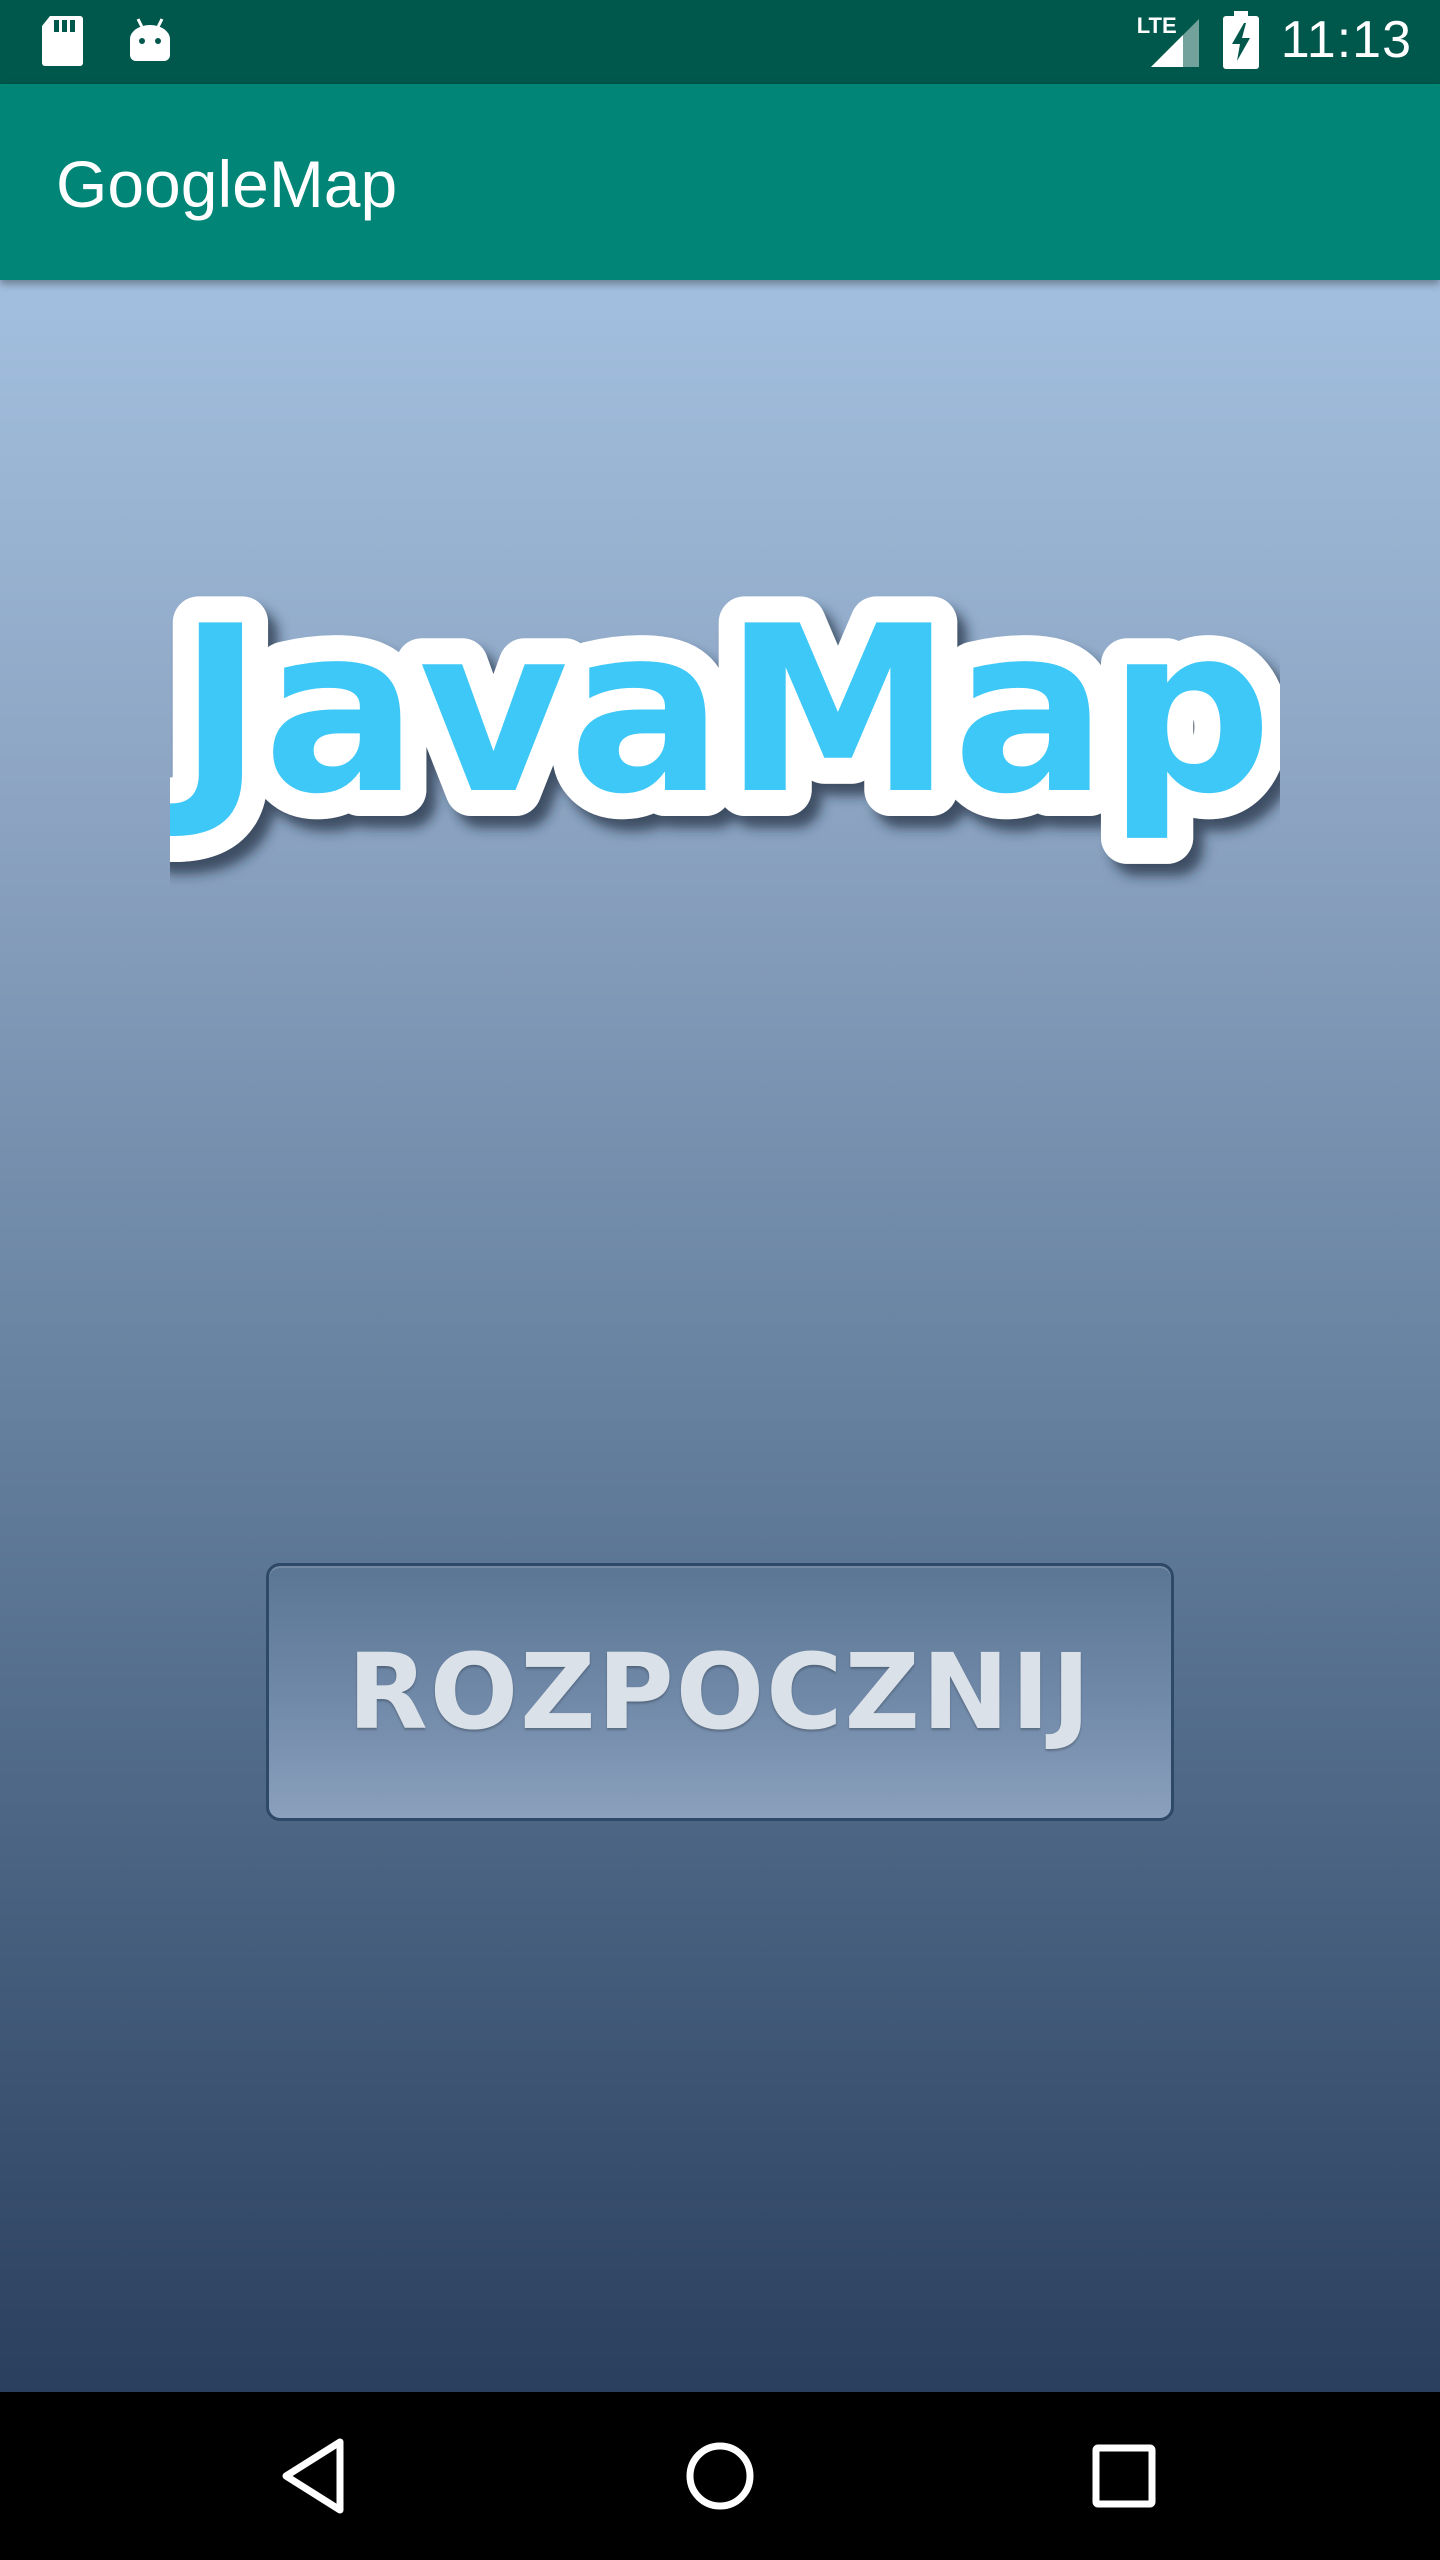 The height and width of the screenshot is (2560, 1440). I want to click on recents-icon, so click(1124, 2476).